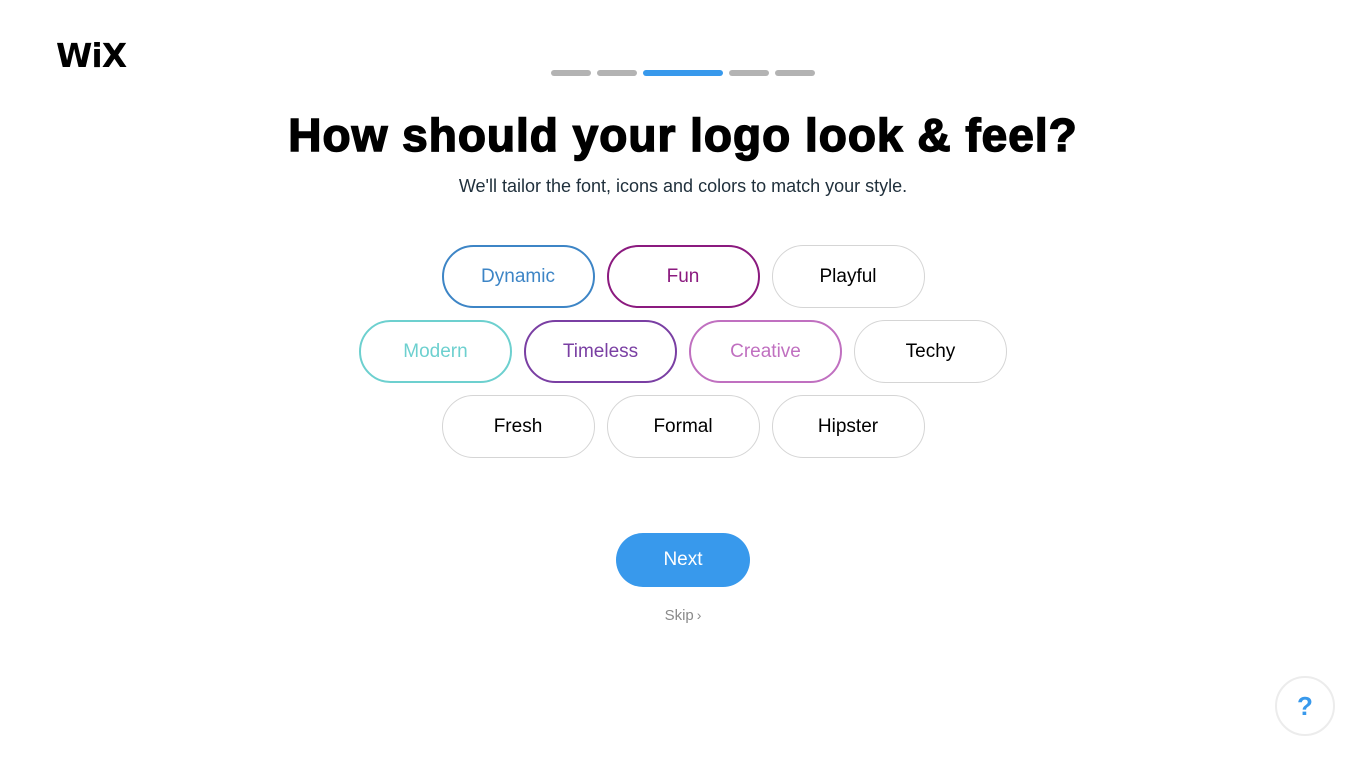 Image resolution: width=1366 pixels, height=768 pixels. Describe the element at coordinates (91, 55) in the screenshot. I see `wix-logo: WiX` at that location.